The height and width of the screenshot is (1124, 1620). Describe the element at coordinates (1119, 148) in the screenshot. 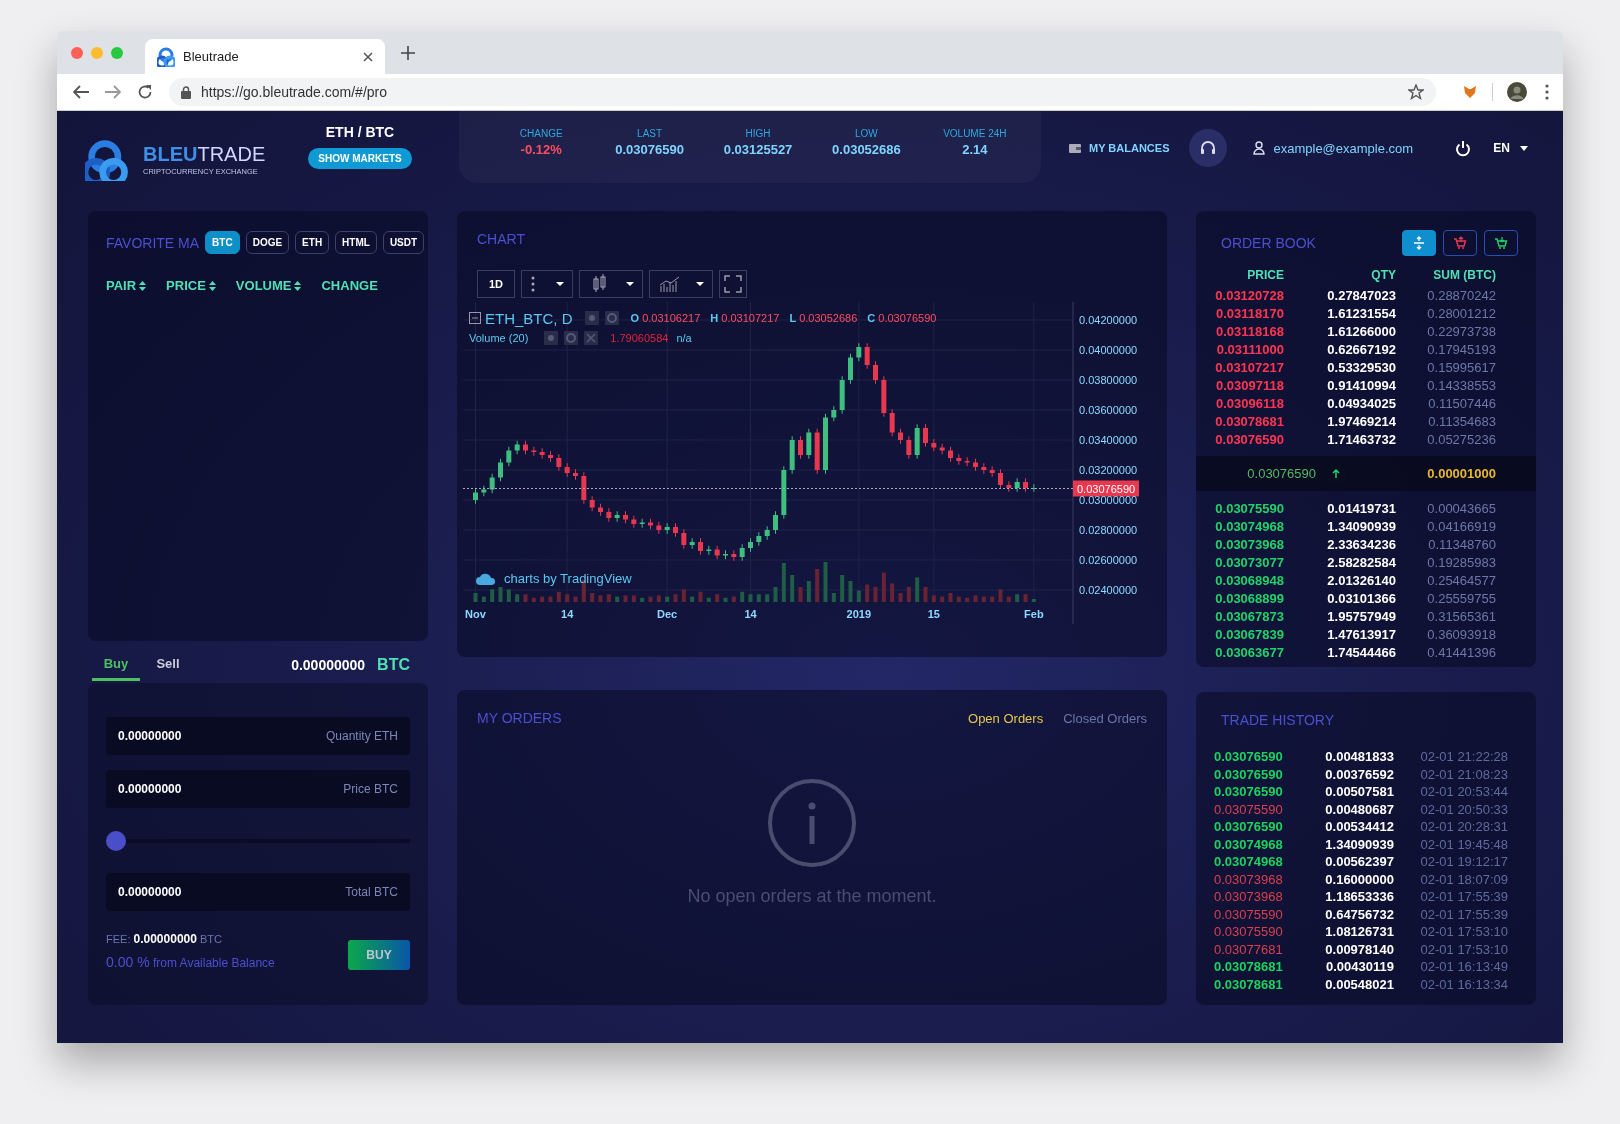

I see `my-balances-link: MY BALANCES` at that location.